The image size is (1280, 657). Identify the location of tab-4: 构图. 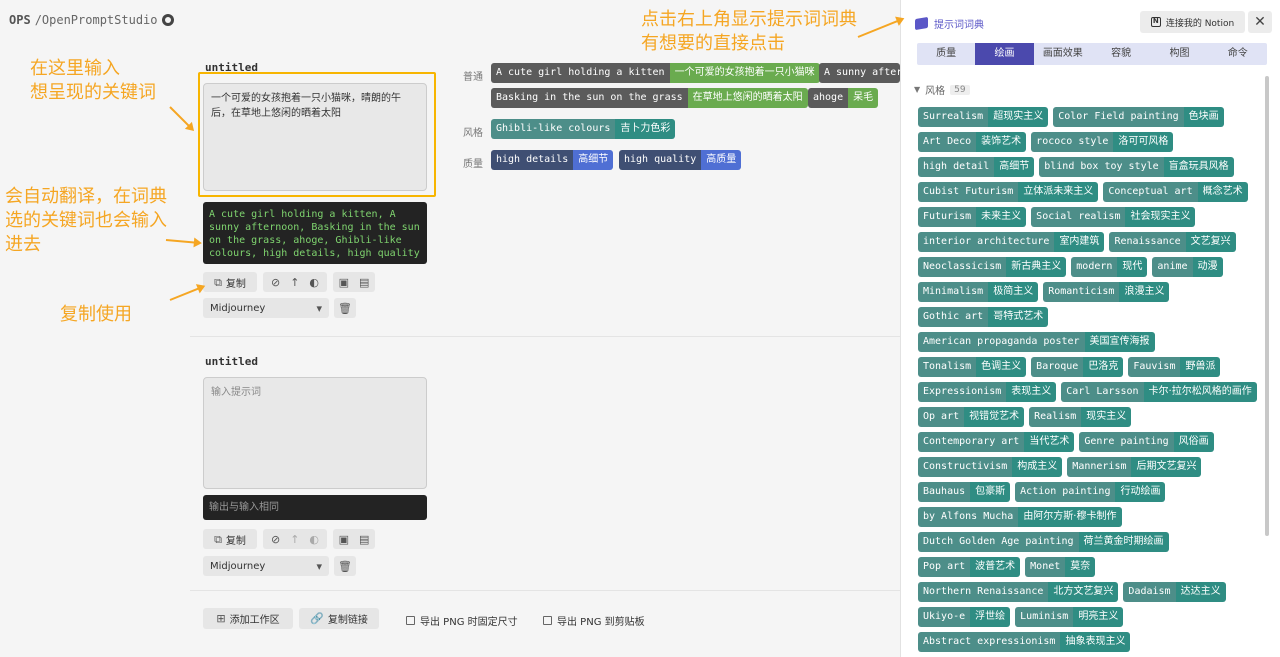
(1179, 54).